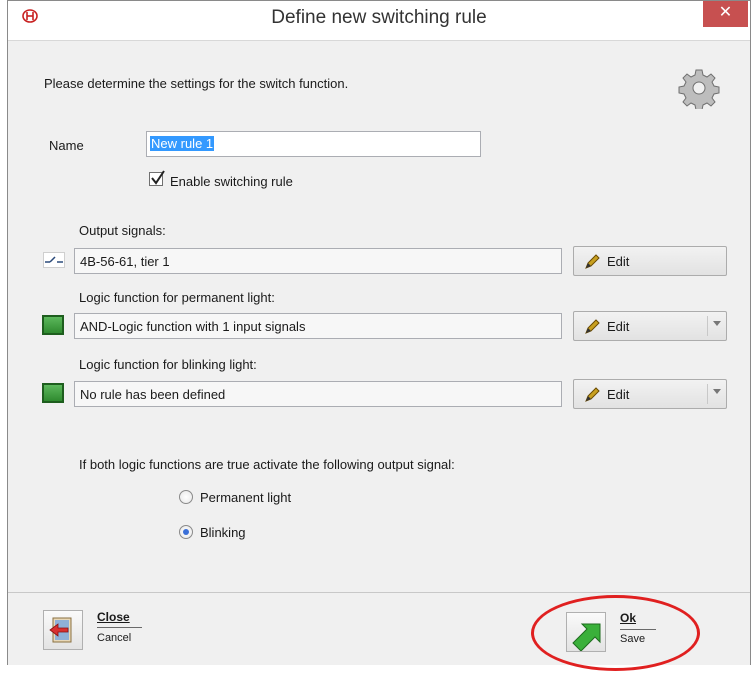 The width and height of the screenshot is (751, 673). What do you see at coordinates (54, 260) in the screenshot?
I see `switch-contact-icon` at bounding box center [54, 260].